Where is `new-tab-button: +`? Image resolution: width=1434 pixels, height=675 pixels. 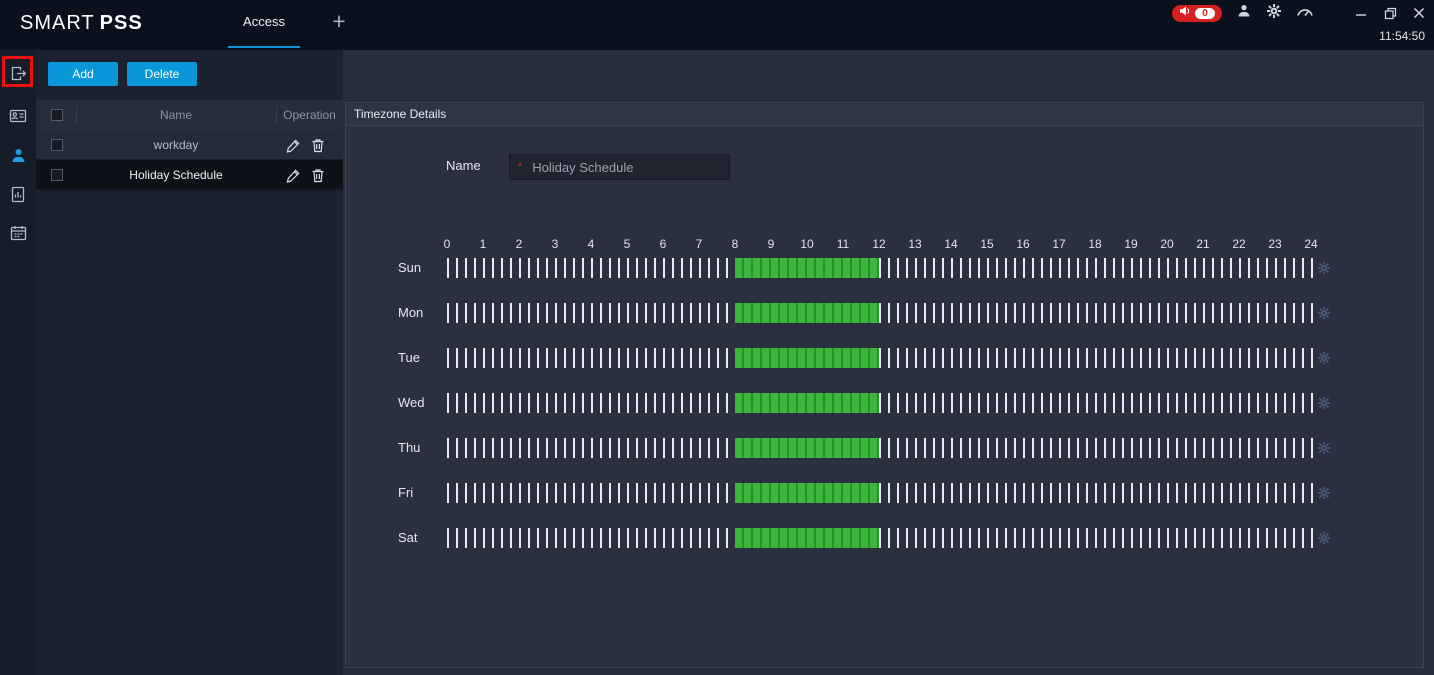 new-tab-button: + is located at coordinates (339, 21).